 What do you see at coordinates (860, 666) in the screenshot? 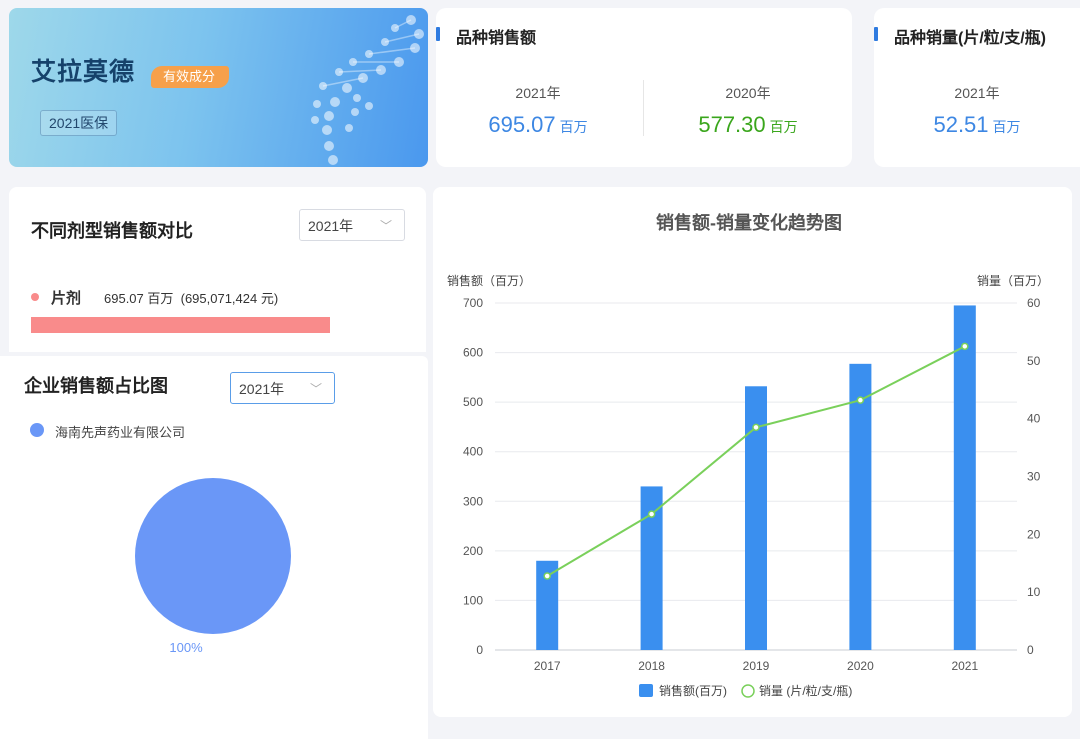
I see `x-tick: 2020` at bounding box center [860, 666].